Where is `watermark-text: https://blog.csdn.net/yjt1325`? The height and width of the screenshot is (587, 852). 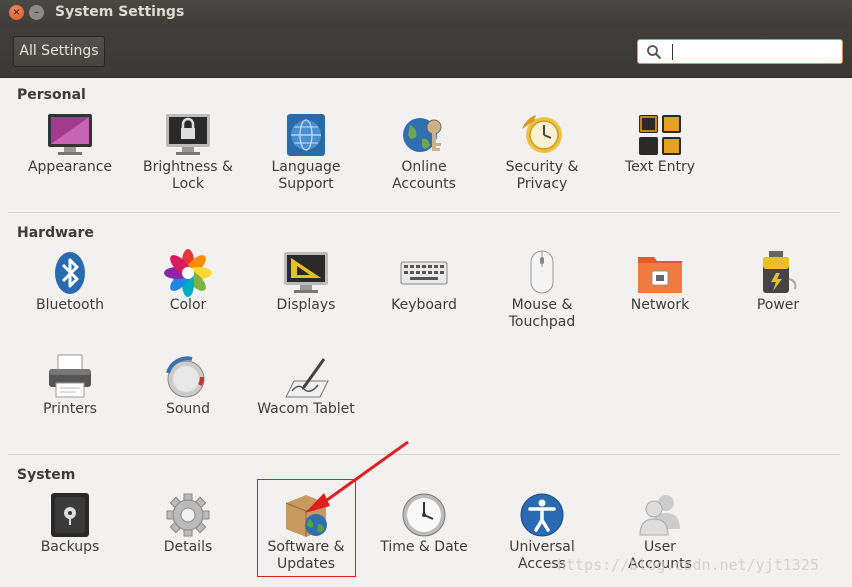 watermark-text: https://blog.csdn.net/yjt1325 is located at coordinates (688, 565).